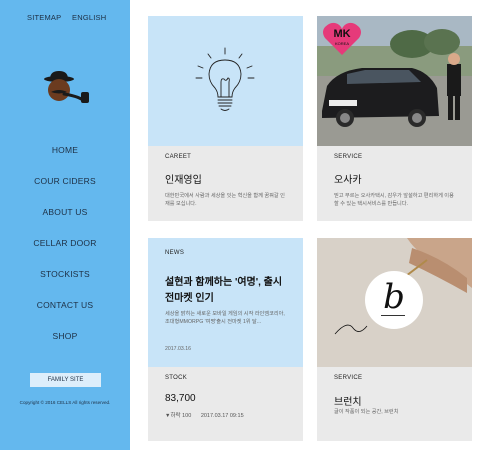  I want to click on card-description: 글이 작품이 되는 공간, 브런치, so click(366, 412).